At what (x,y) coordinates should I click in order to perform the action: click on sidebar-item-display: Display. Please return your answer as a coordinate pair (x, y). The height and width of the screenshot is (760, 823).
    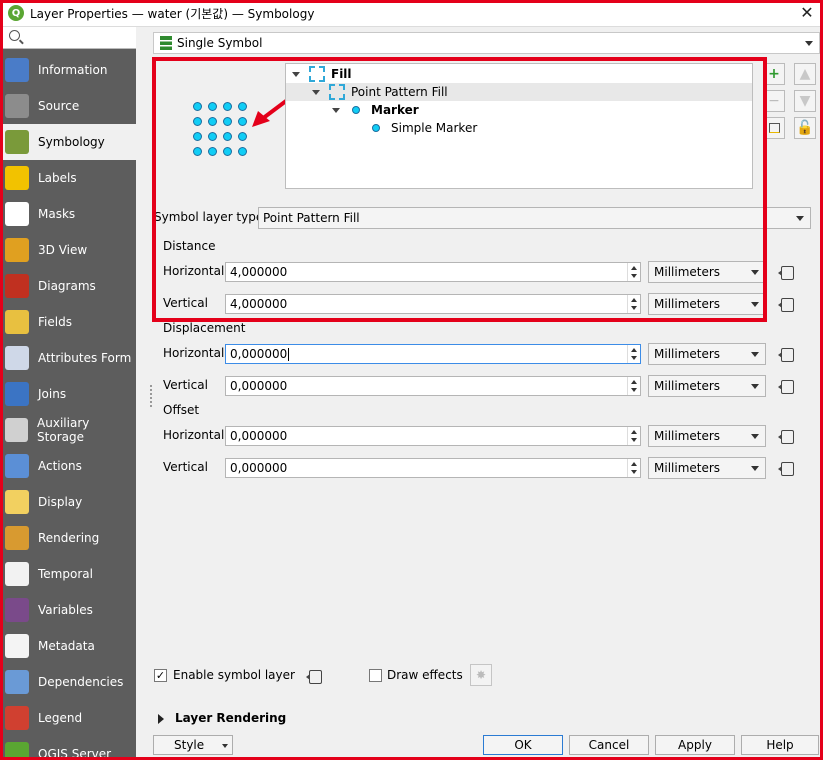
    Looking at the image, I should click on (69, 502).